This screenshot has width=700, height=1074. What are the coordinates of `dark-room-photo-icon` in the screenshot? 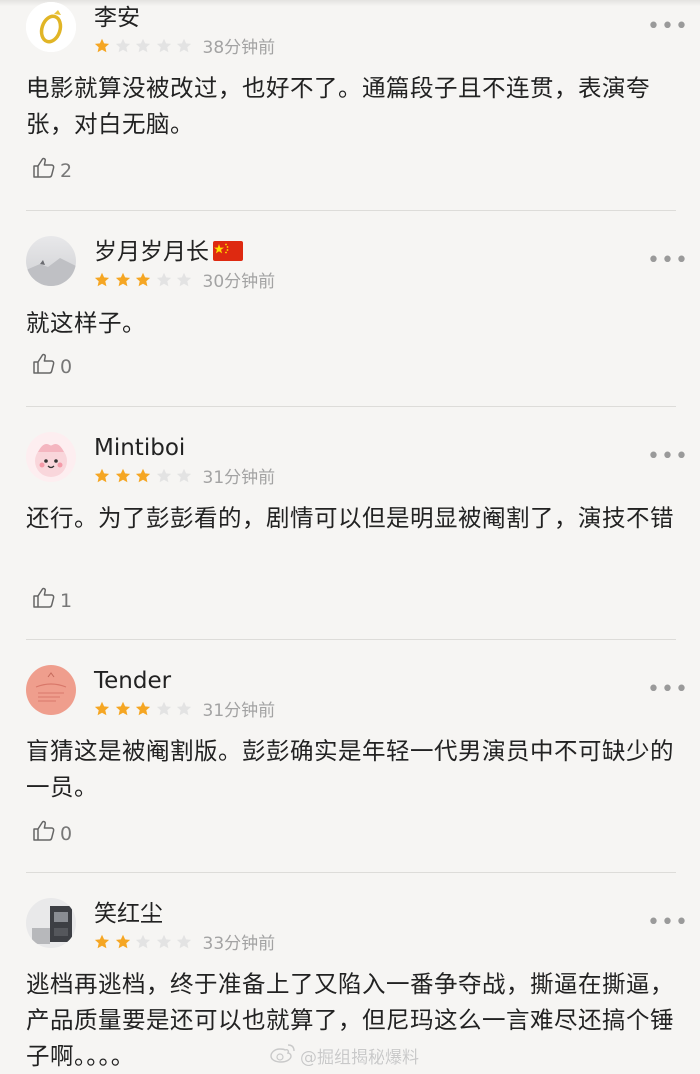 It's located at (51, 923).